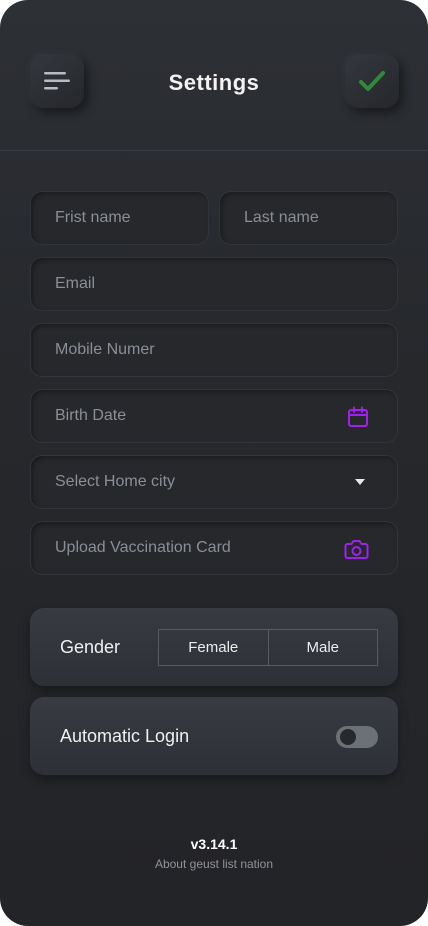 The width and height of the screenshot is (428, 926). I want to click on auto-login-toggle, so click(357, 737).